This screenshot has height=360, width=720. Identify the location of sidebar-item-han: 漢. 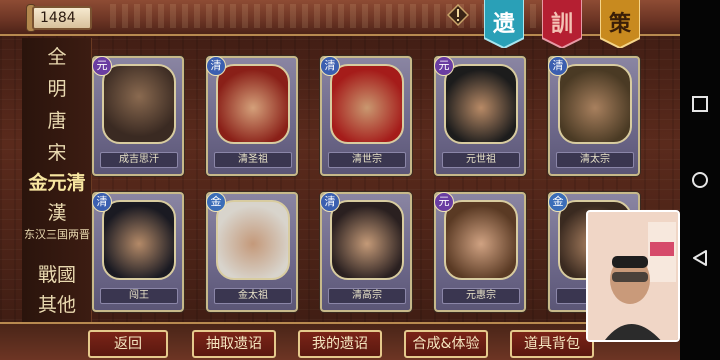
(57, 213).